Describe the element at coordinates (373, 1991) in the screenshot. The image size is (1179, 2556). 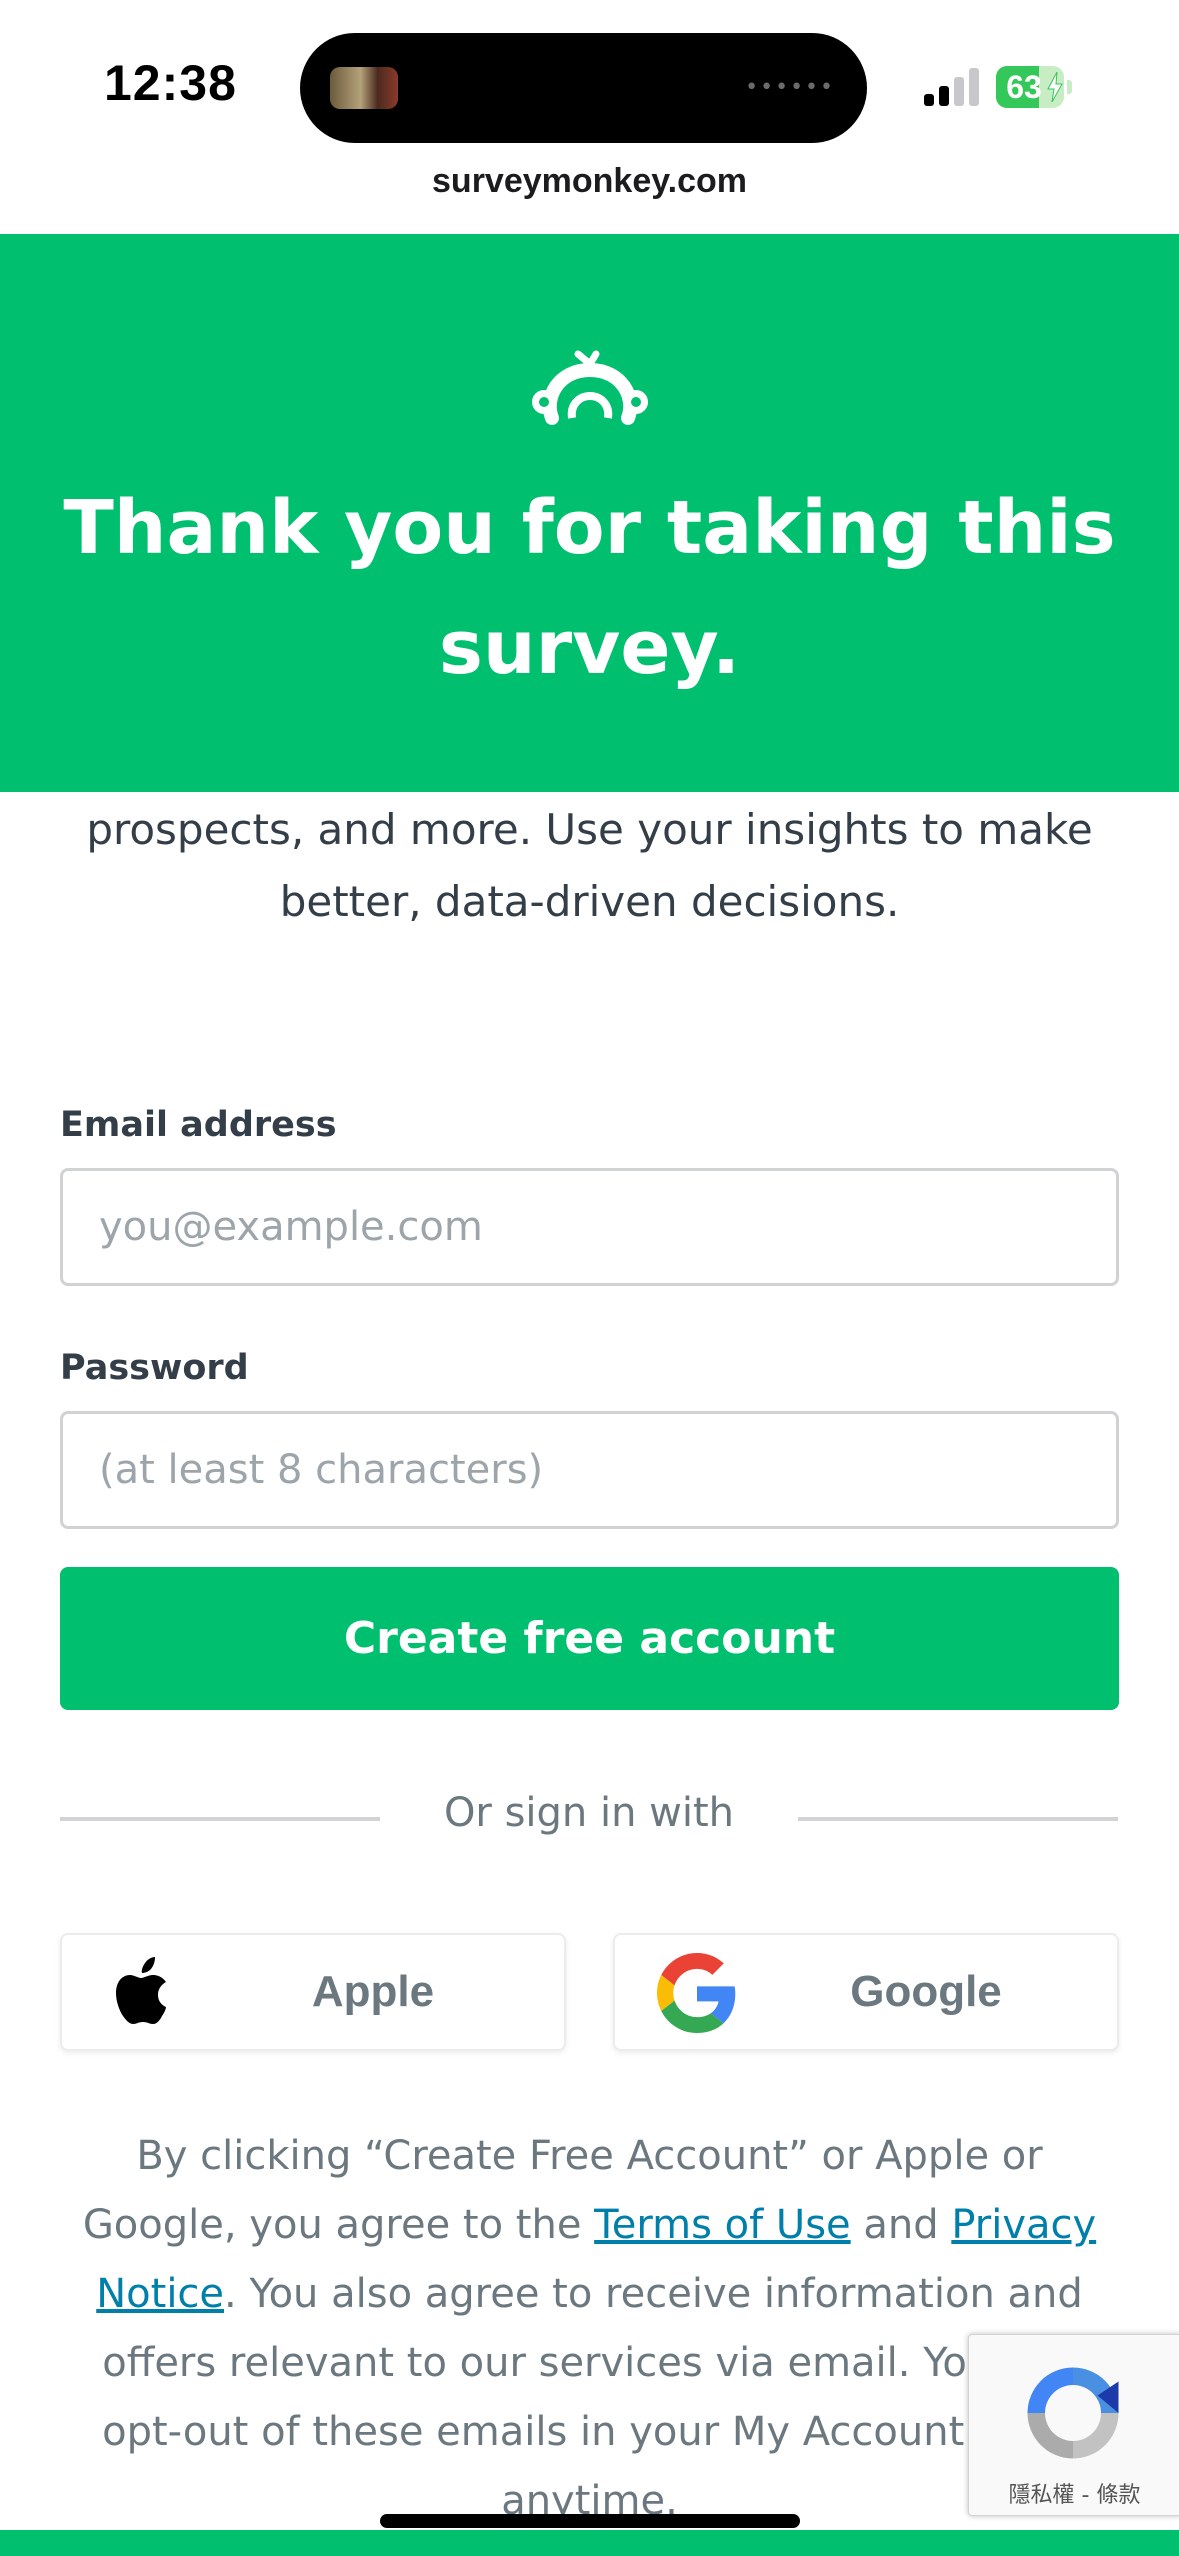
I see `apple-button-label: Apple` at that location.